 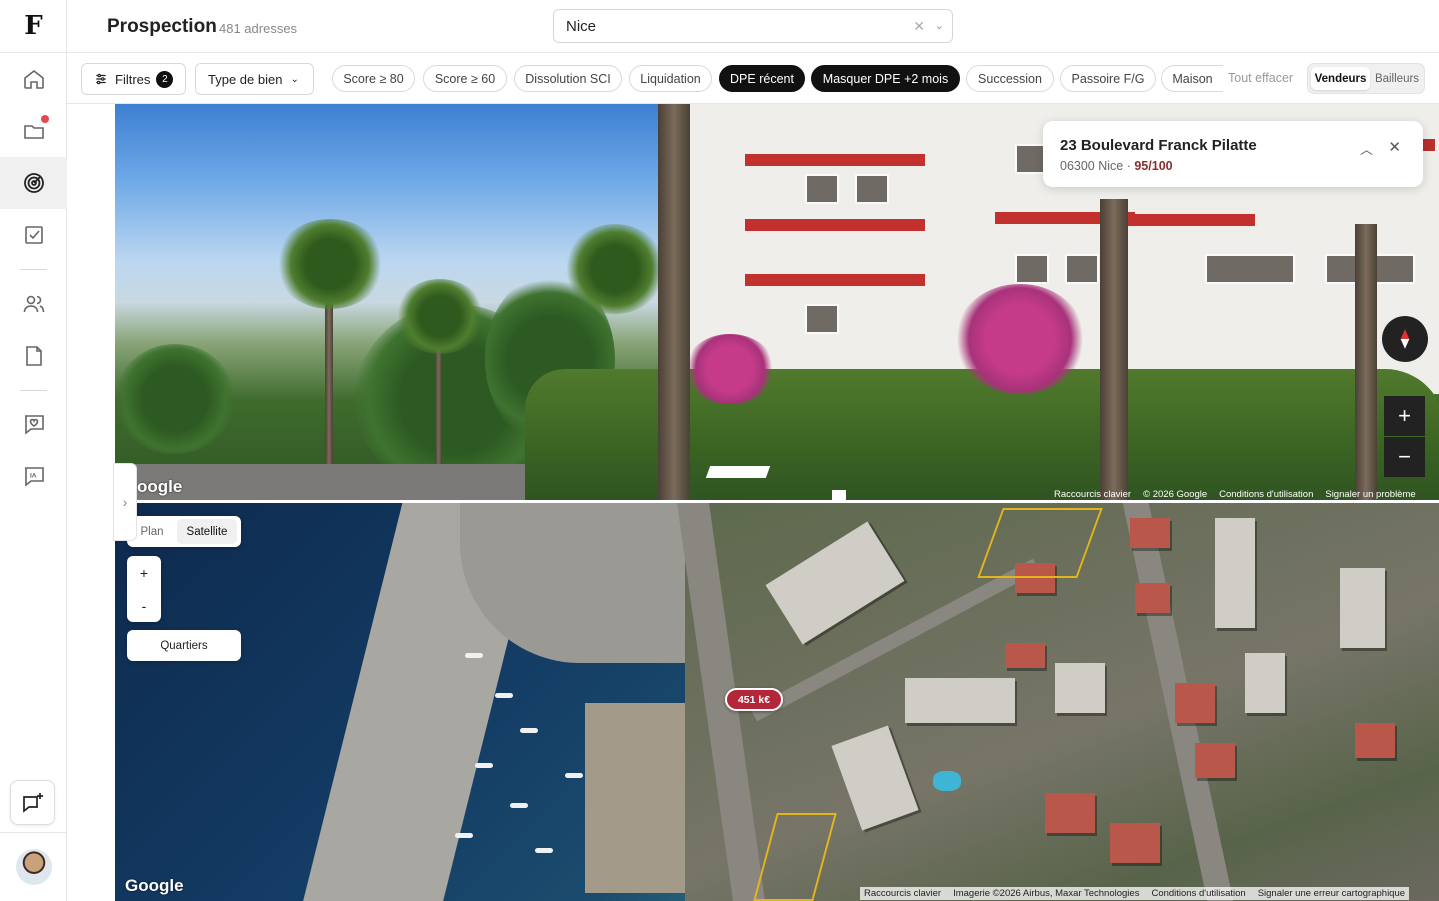 I want to click on property-type-dropdown: Type de bien ⌄, so click(x=254, y=79).